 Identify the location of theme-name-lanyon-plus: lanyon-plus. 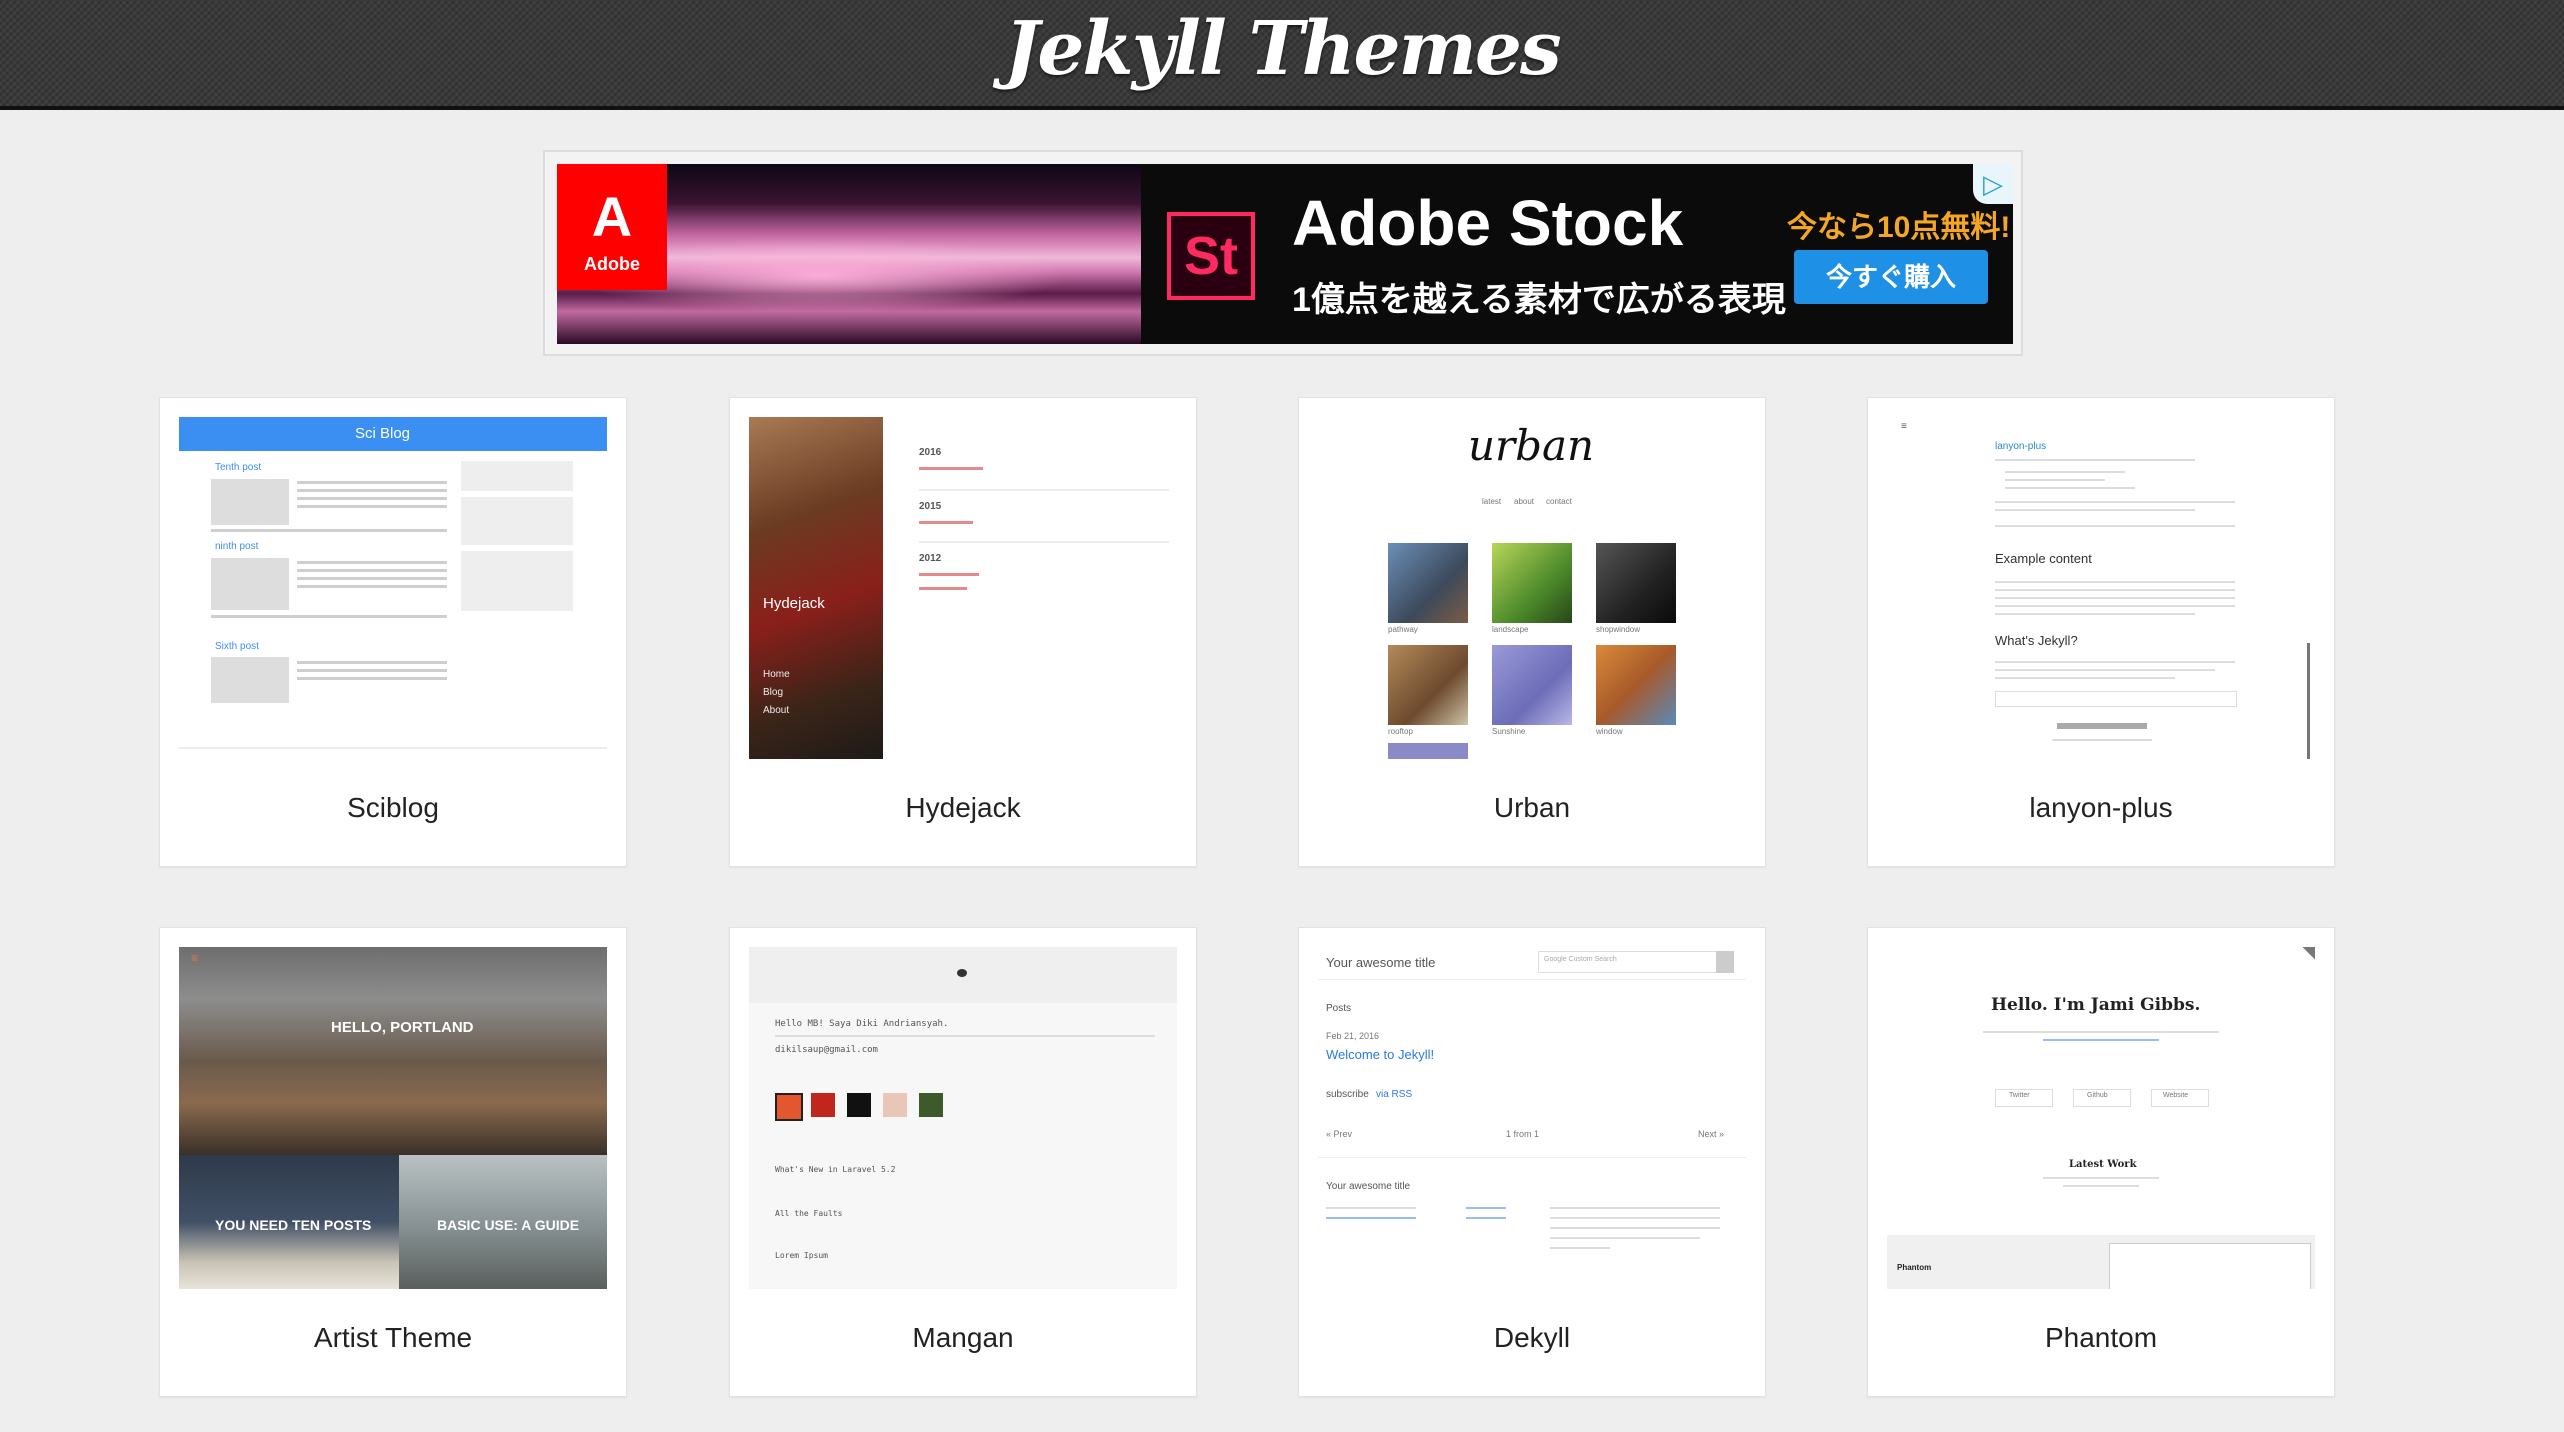
(2101, 808).